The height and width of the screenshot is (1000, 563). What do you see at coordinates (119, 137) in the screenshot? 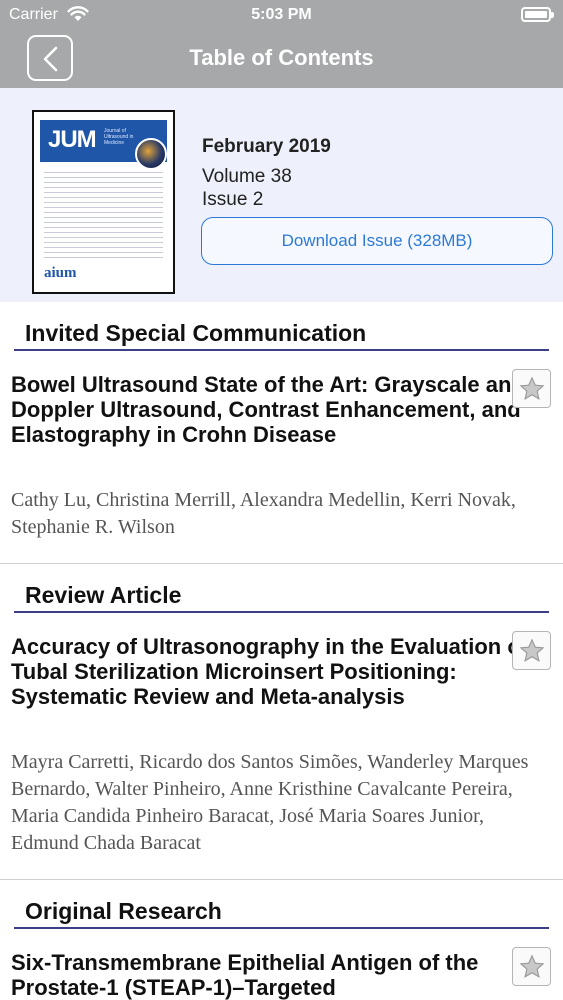
I see `cover-subtitle: Journal of Ultrasound in Medicine` at bounding box center [119, 137].